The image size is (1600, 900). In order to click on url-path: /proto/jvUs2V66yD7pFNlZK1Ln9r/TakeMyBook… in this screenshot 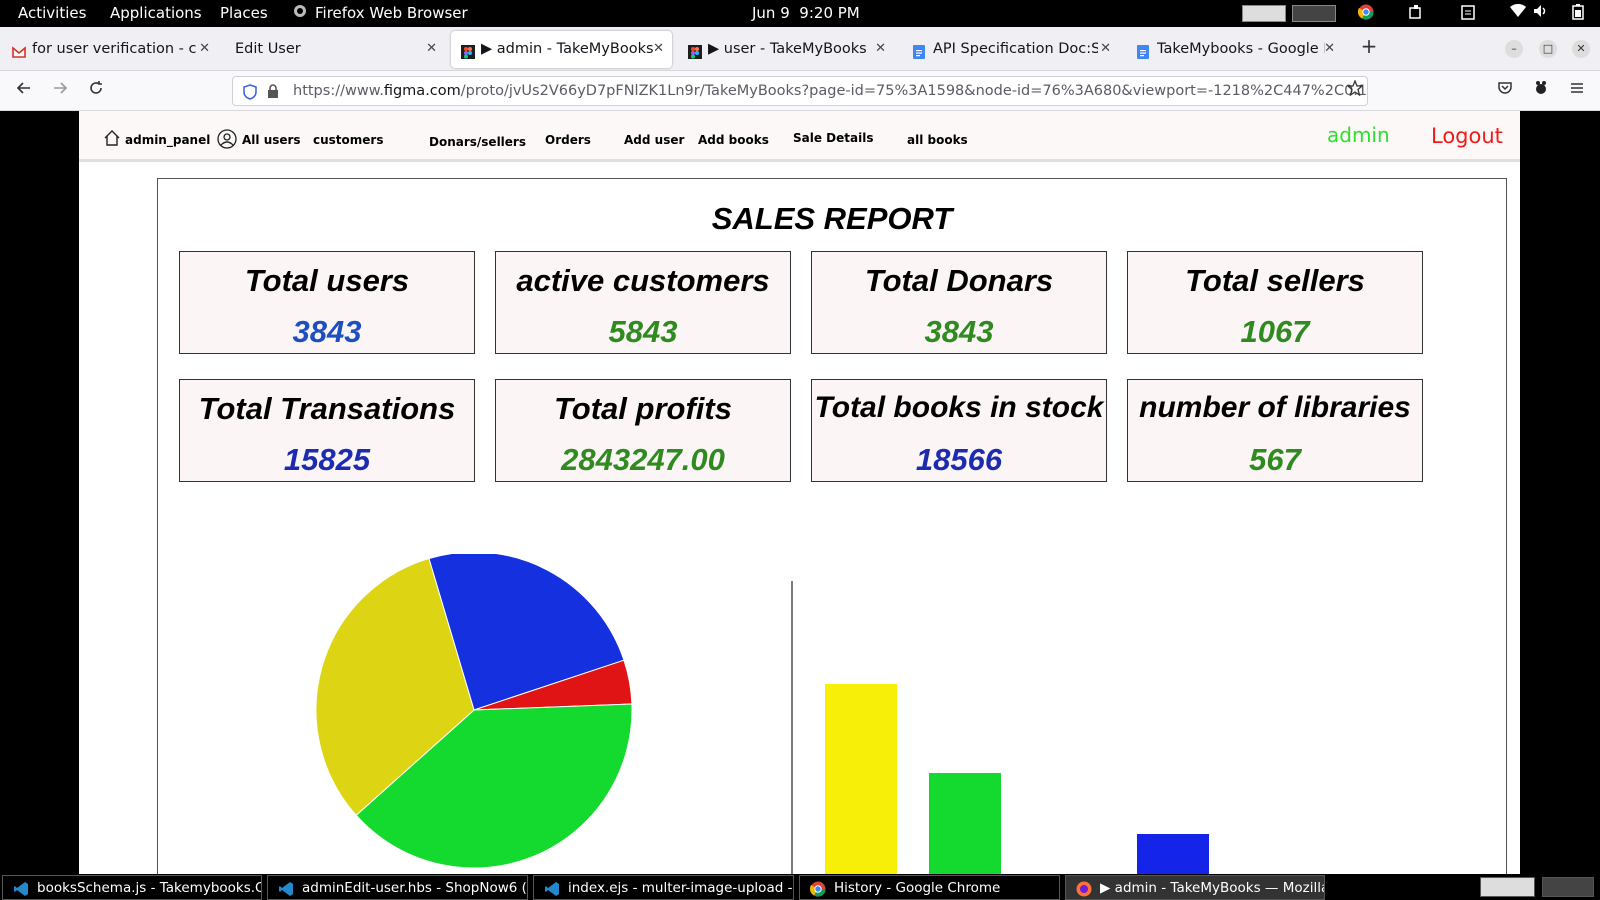, I will do `click(914, 91)`.